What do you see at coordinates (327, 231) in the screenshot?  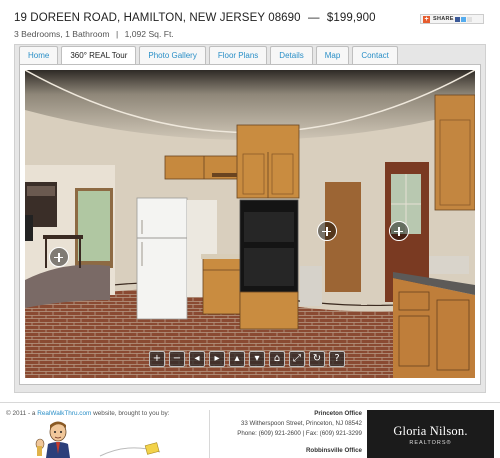 I see `hotspot-navigate-hallway` at bounding box center [327, 231].